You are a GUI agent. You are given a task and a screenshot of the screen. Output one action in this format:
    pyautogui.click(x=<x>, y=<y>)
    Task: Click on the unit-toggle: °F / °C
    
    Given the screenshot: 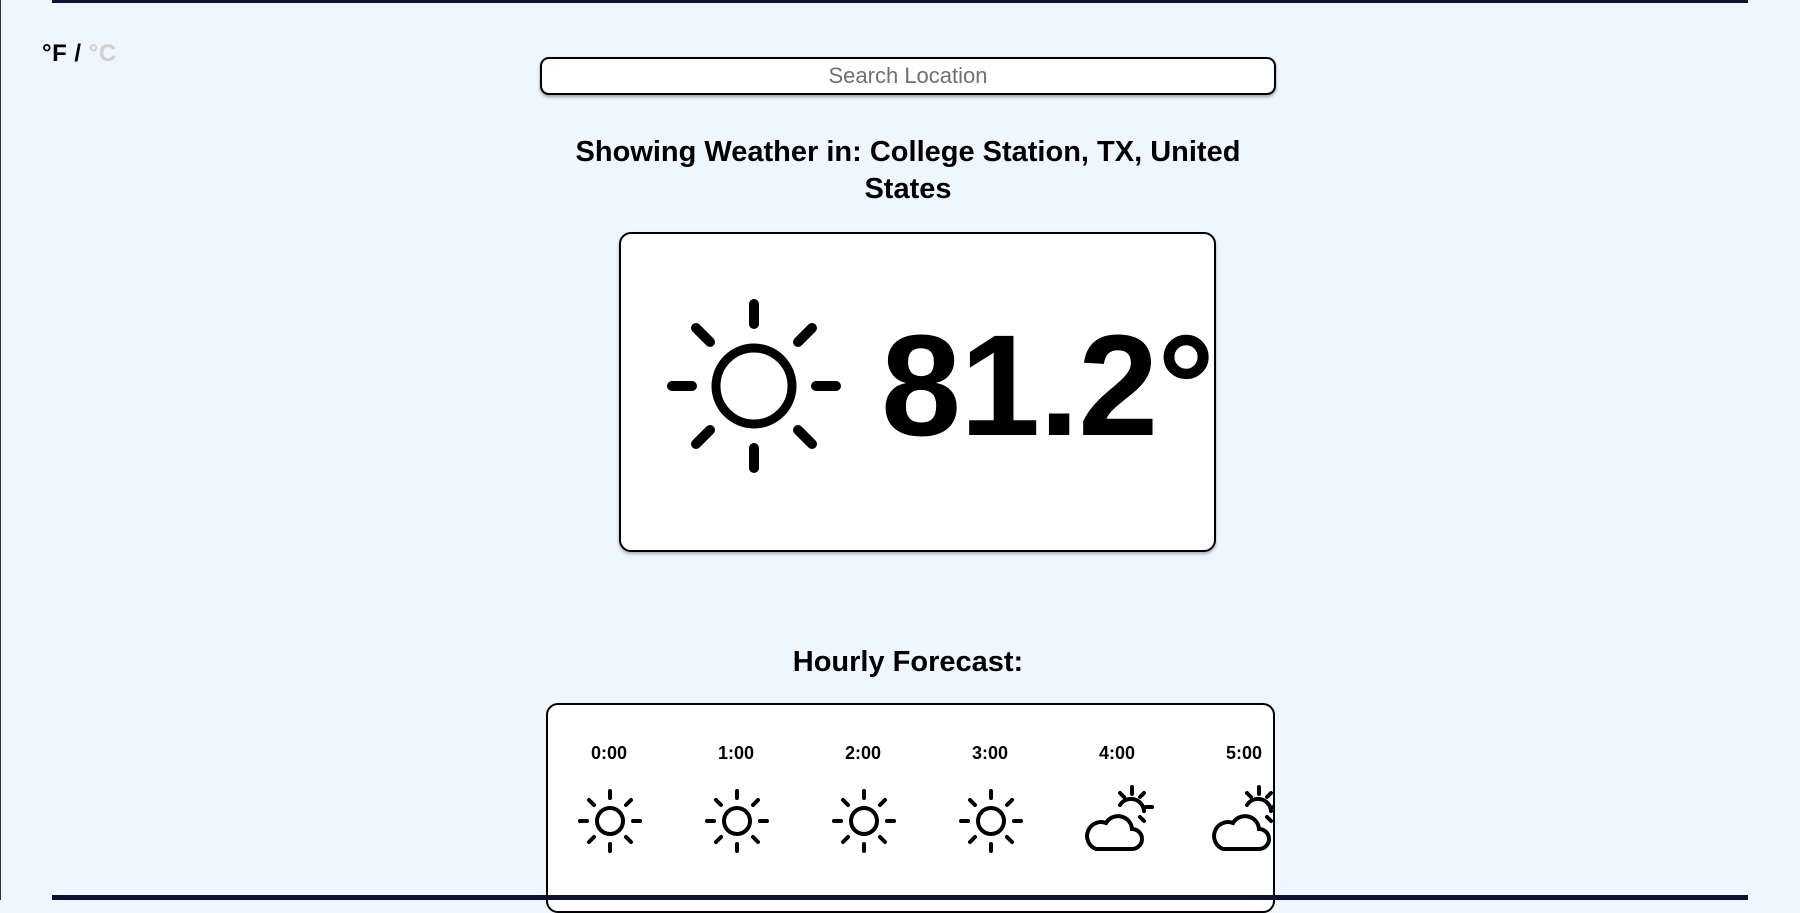 What is the action you would take?
    pyautogui.click(x=79, y=54)
    